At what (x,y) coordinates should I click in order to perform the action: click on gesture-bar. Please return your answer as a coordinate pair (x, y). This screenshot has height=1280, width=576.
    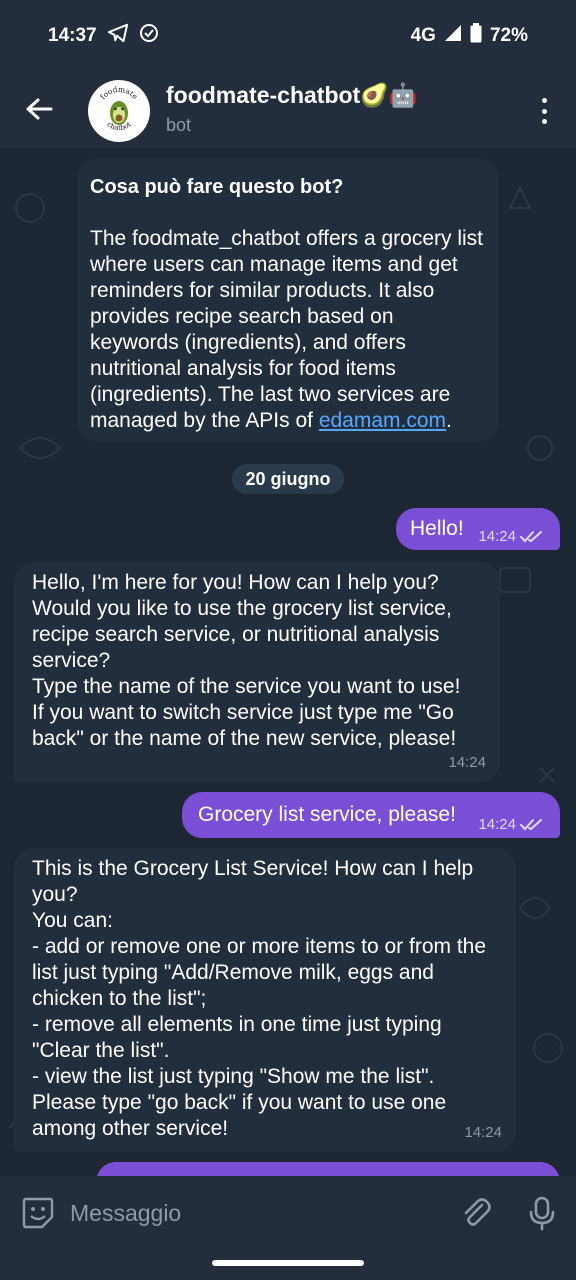
    Looking at the image, I should click on (288, 1265).